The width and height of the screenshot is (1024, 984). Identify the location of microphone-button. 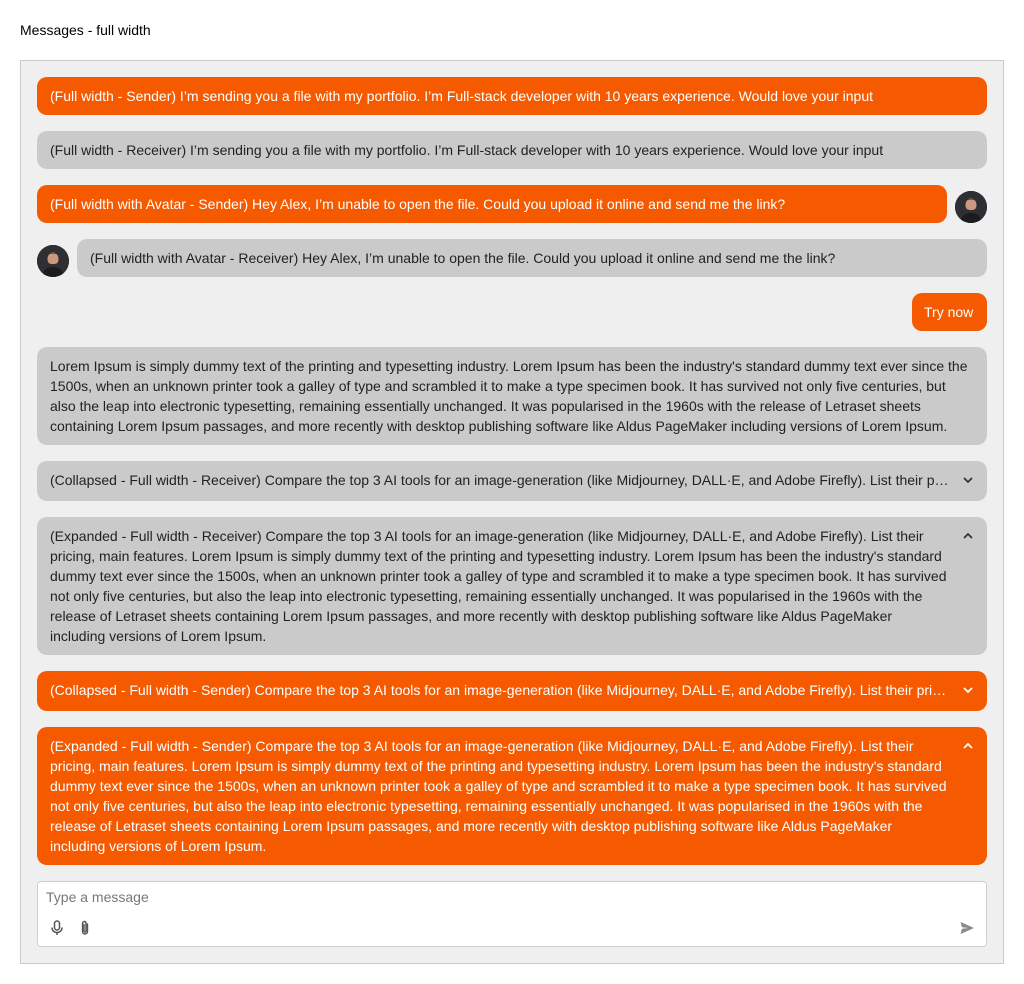
(57, 928).